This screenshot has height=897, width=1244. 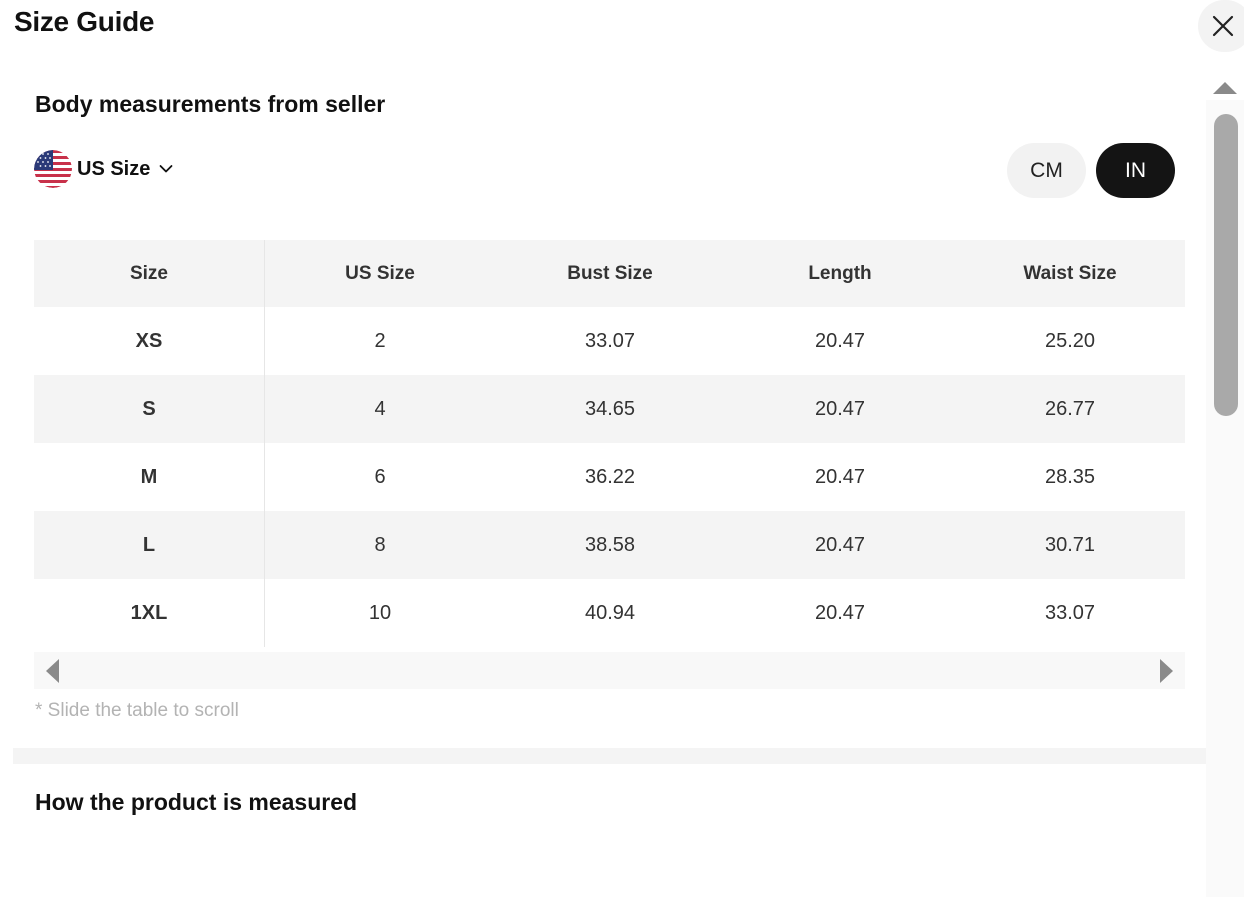 What do you see at coordinates (1226, 265) in the screenshot?
I see `vertical-scrollbar-thumb` at bounding box center [1226, 265].